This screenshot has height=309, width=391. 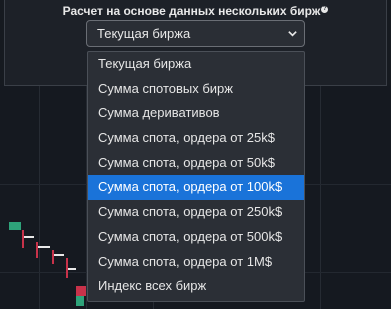 I want to click on dropdown-option-spot-1m: Сумма спота, ордера от 1M$, so click(x=196, y=262).